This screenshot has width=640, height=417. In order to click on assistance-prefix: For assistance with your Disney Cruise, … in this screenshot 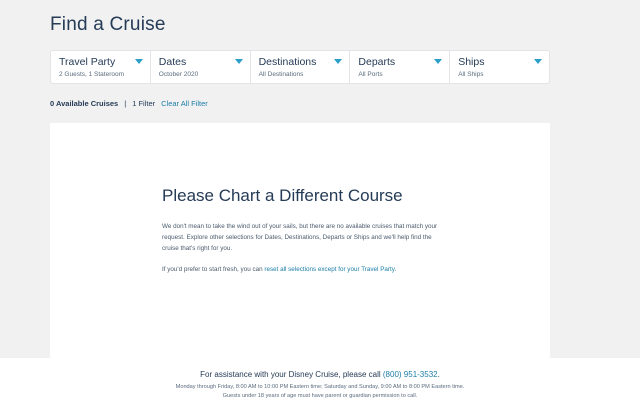, I will do `click(291, 374)`.